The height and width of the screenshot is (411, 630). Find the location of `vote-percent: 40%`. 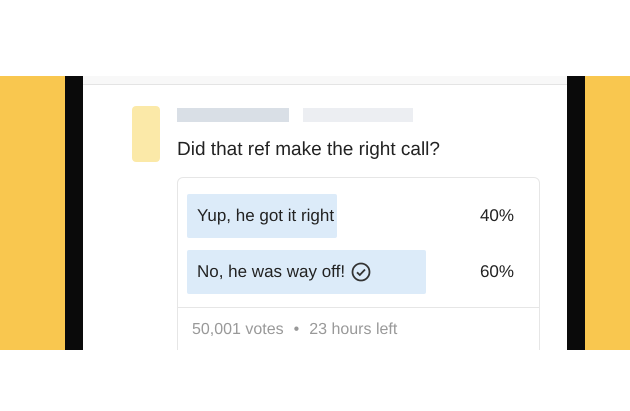

vote-percent: 40% is located at coordinates (497, 216).